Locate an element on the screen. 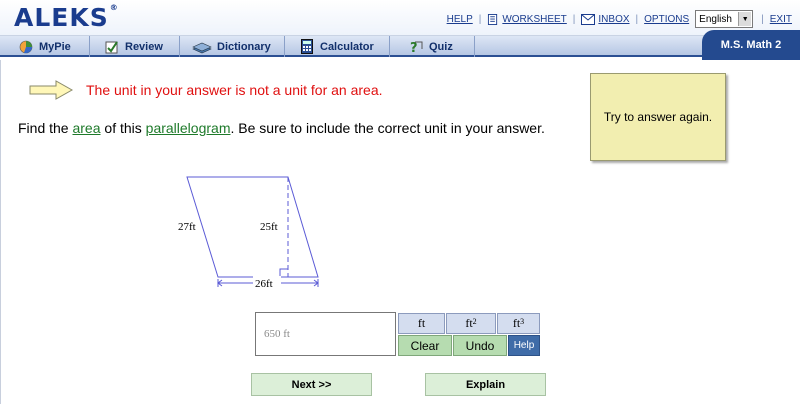  tab-quiz: ? Quiz is located at coordinates (432, 46).